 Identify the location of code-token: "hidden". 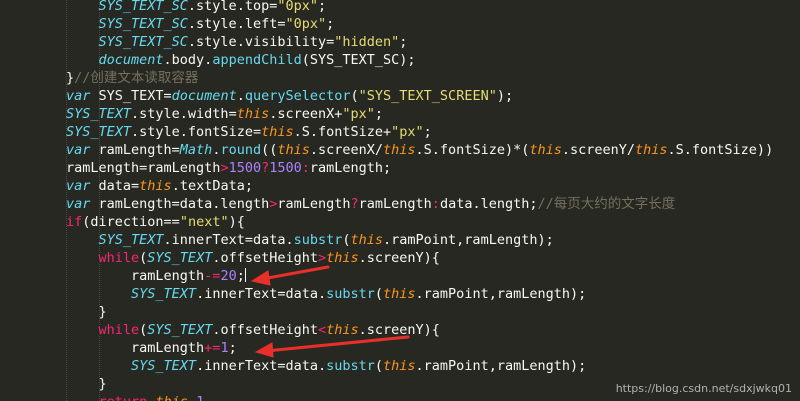
(367, 42).